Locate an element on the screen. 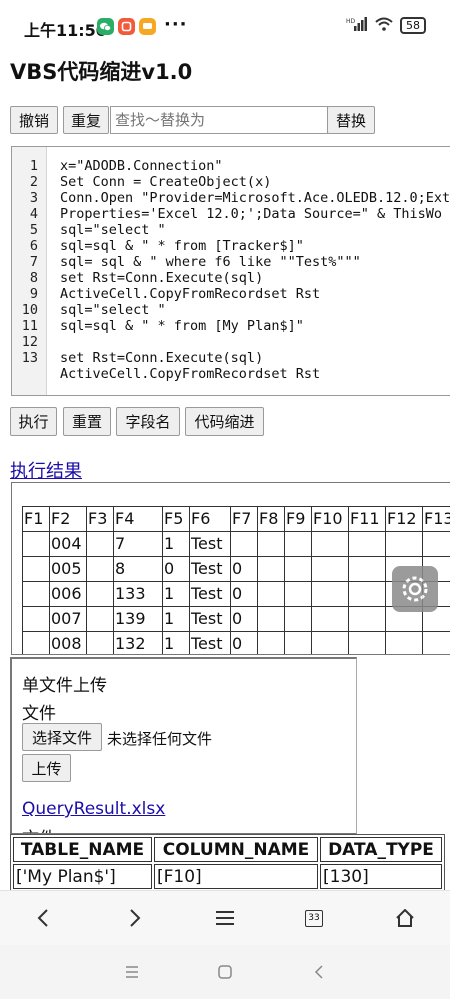 Image resolution: width=450 pixels, height=999 pixels. menu-button is located at coordinates (225, 918).